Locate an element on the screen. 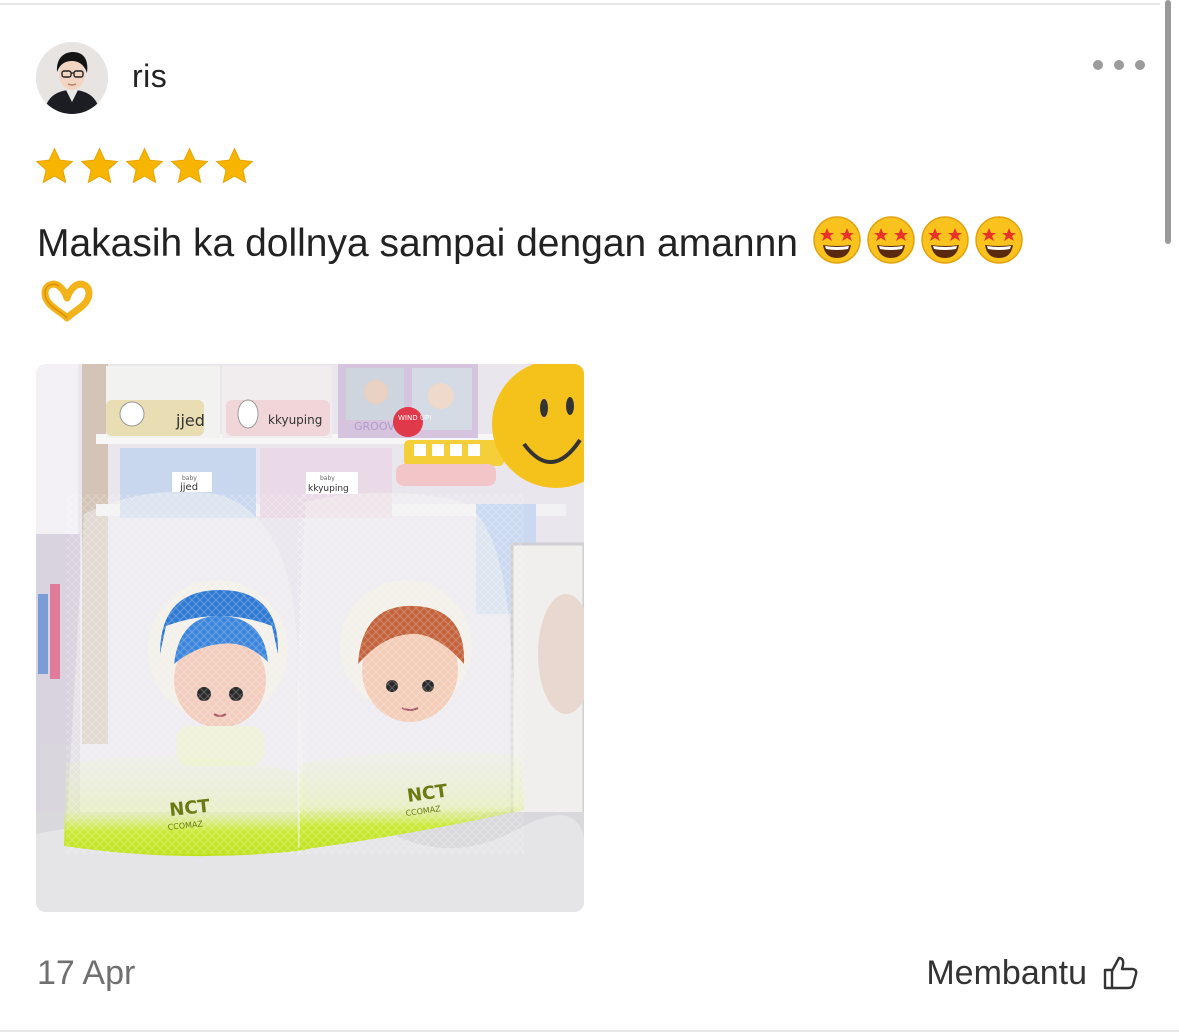  helpful-label: Membantu is located at coordinates (1006, 972).